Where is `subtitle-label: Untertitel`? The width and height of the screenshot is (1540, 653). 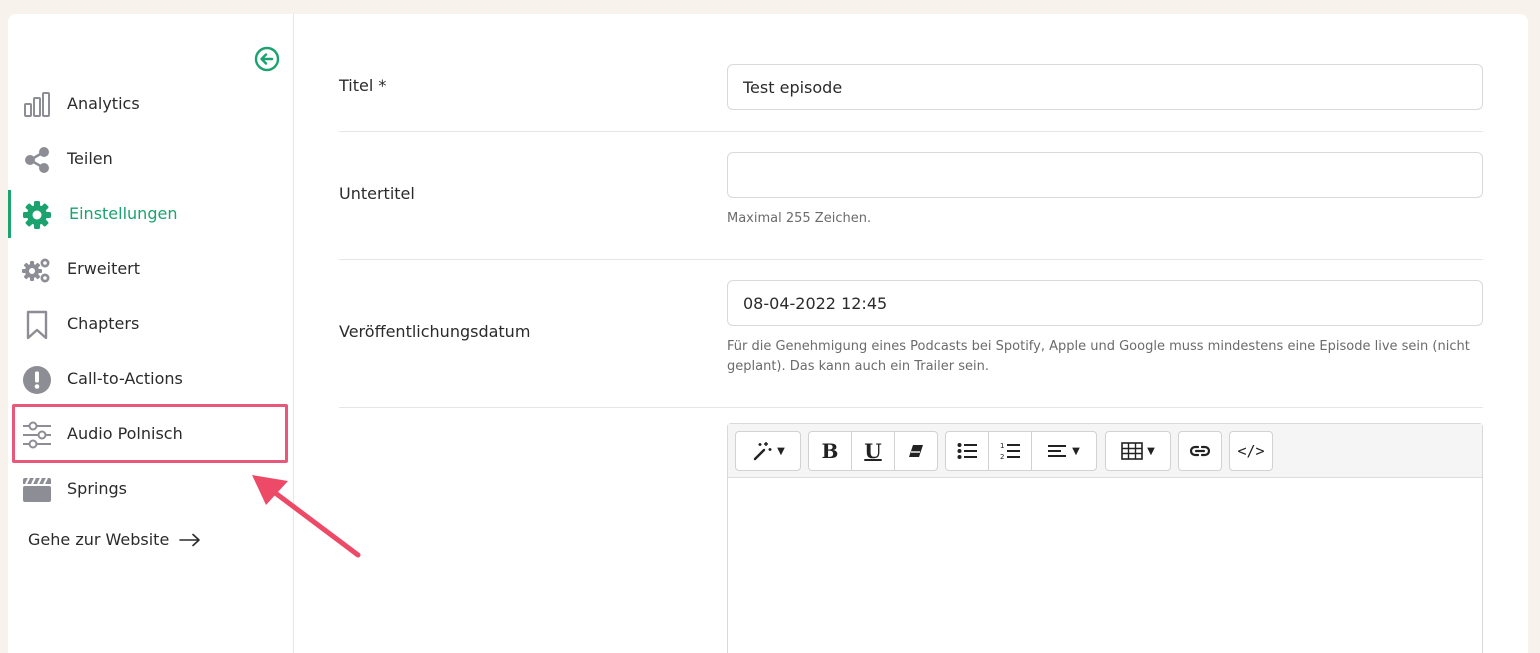 subtitle-label: Untertitel is located at coordinates (377, 193).